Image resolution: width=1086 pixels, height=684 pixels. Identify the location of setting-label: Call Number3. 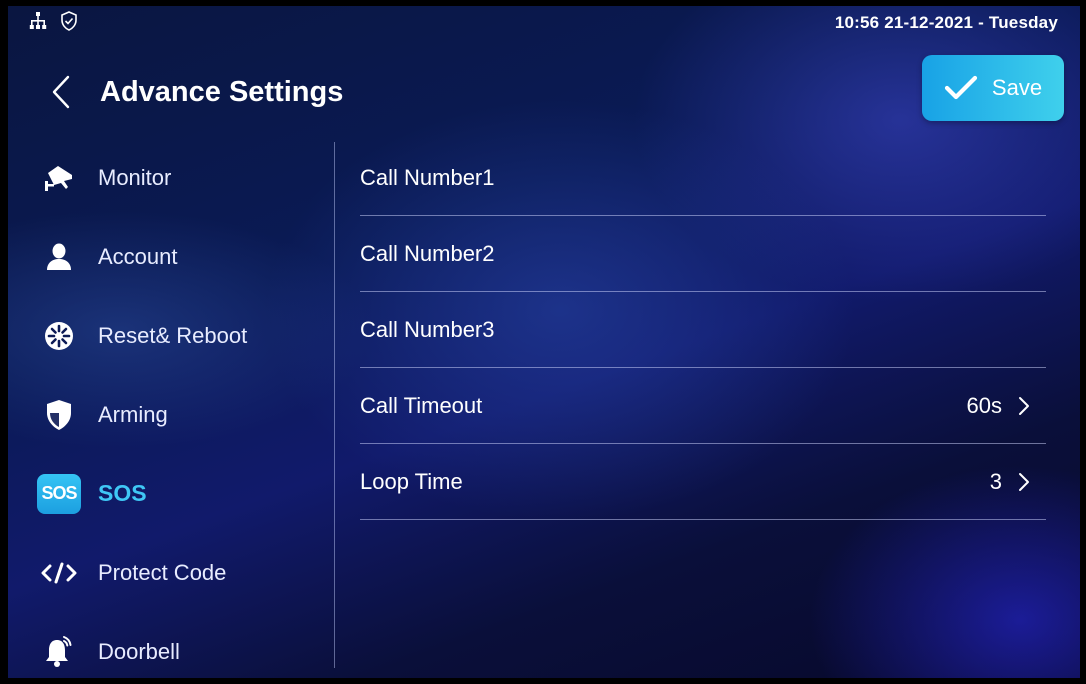
(427, 329).